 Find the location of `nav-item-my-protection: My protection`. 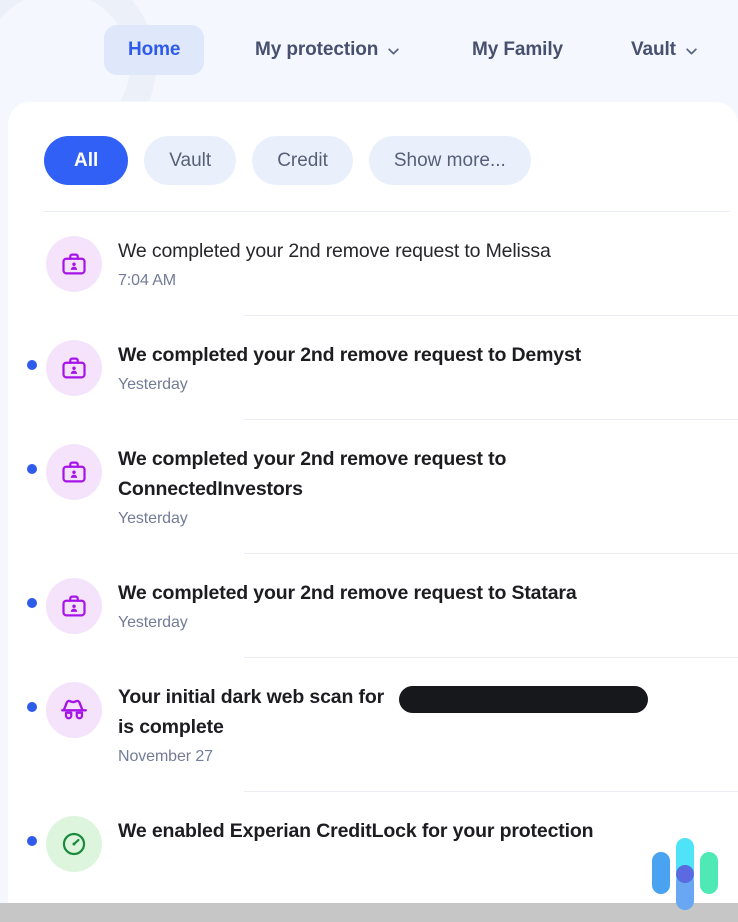

nav-item-my-protection: My protection is located at coordinates (327, 50).